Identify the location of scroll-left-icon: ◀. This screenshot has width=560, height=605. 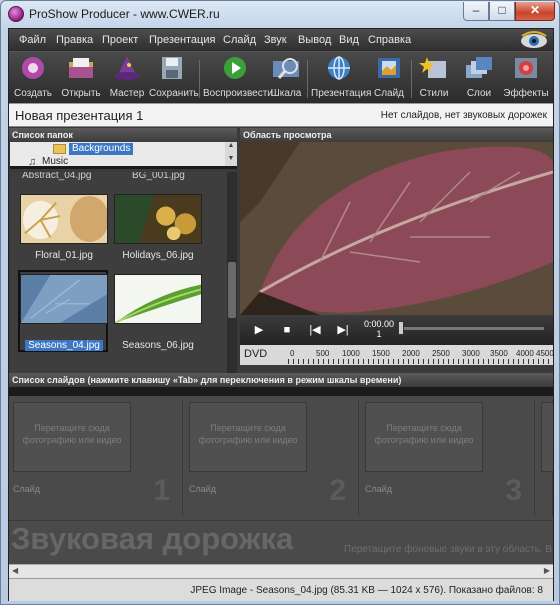
(15, 570).